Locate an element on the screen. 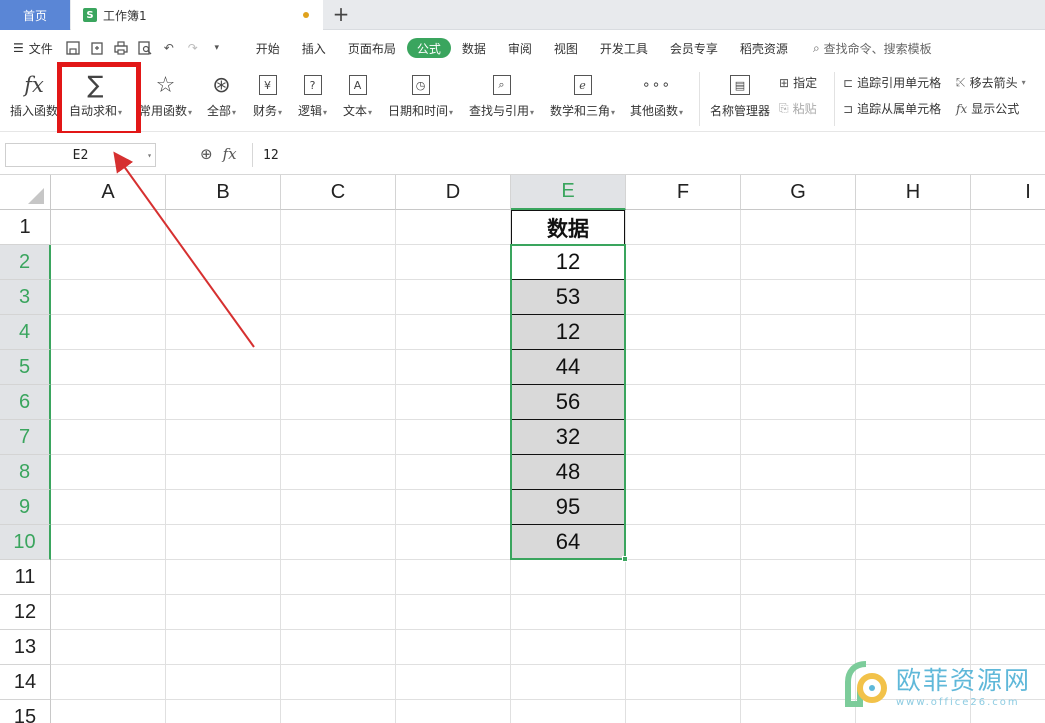 The width and height of the screenshot is (1045, 723). show-formulas-button: fx 显示公式 is located at coordinates (987, 108).